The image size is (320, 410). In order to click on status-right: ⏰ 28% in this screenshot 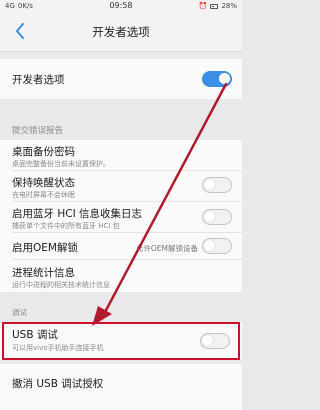, I will do `click(218, 6)`.